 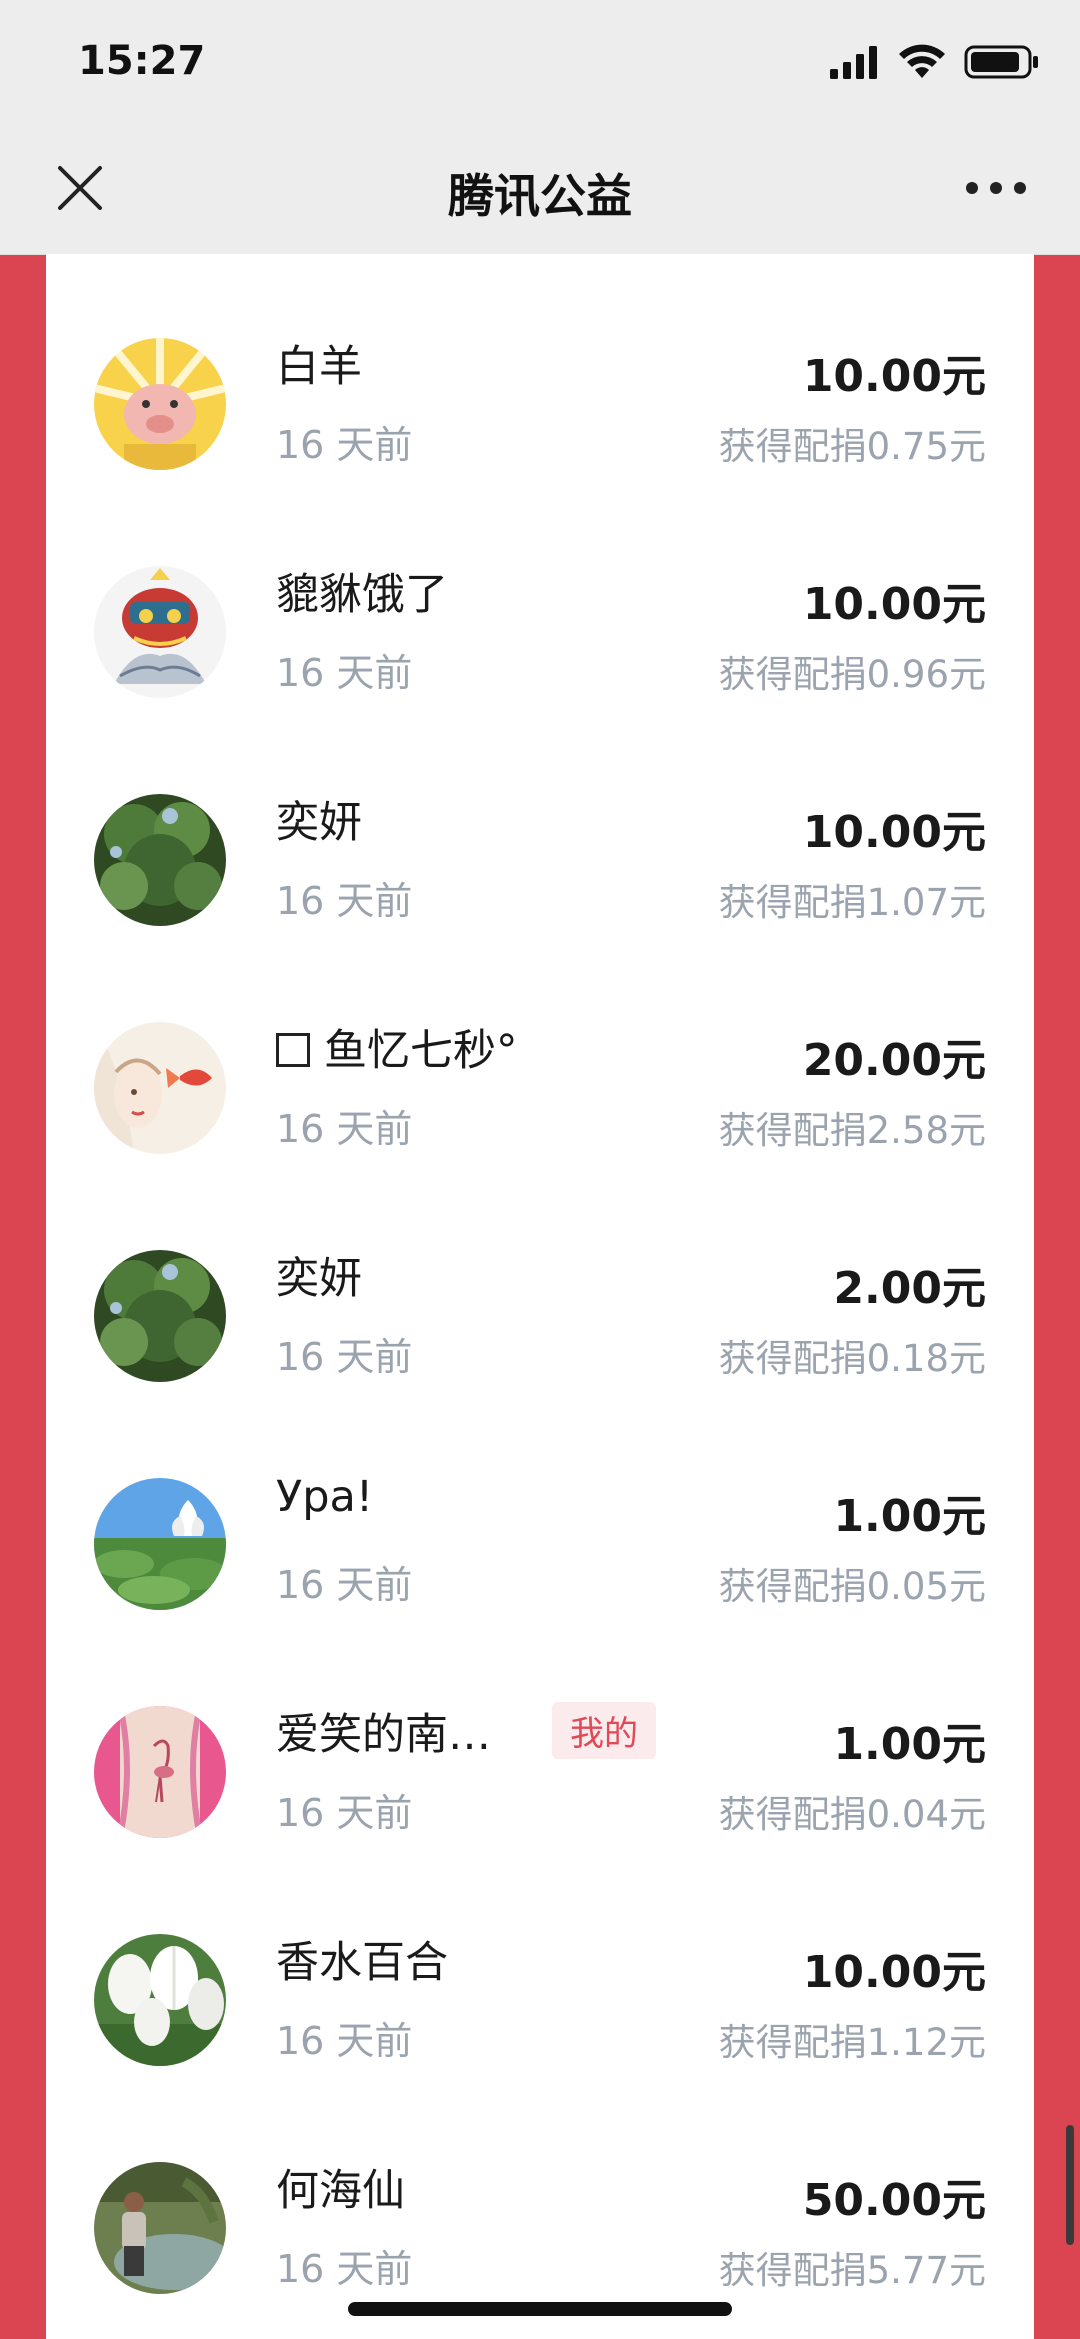 What do you see at coordinates (421, 1051) in the screenshot?
I see `donor-name-text: 鱼忆七秒°` at bounding box center [421, 1051].